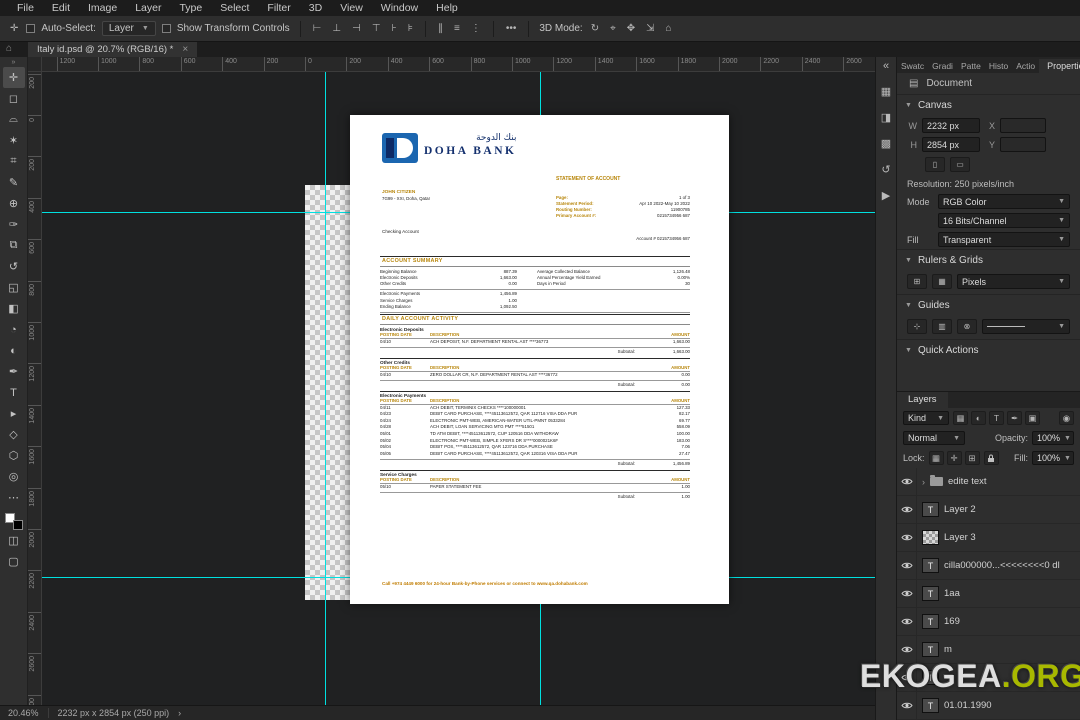 This screenshot has width=1080, height=720. I want to click on auto-select-checkbox, so click(31, 28).